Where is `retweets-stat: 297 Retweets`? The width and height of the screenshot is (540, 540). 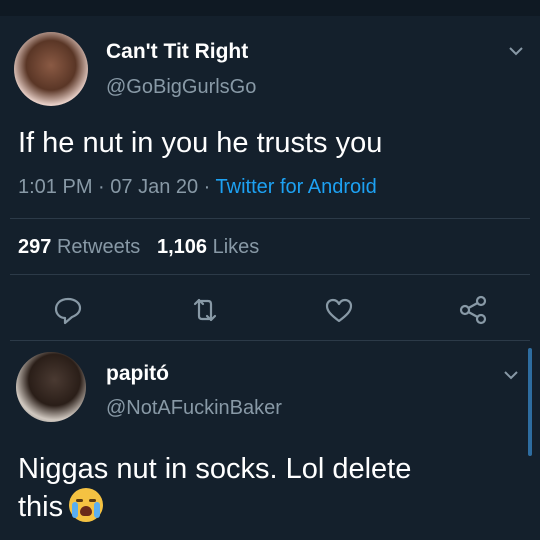
retweets-stat: 297 Retweets is located at coordinates (79, 247).